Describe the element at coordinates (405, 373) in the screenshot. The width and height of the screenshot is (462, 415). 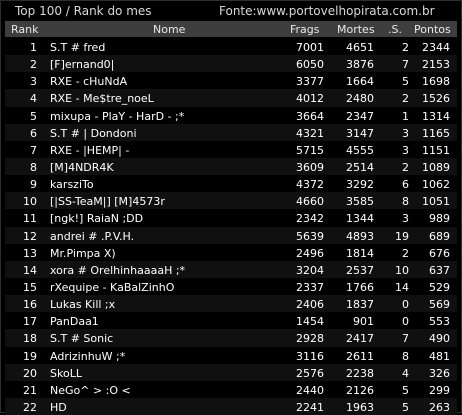
I see `s-cell: 4` at that location.